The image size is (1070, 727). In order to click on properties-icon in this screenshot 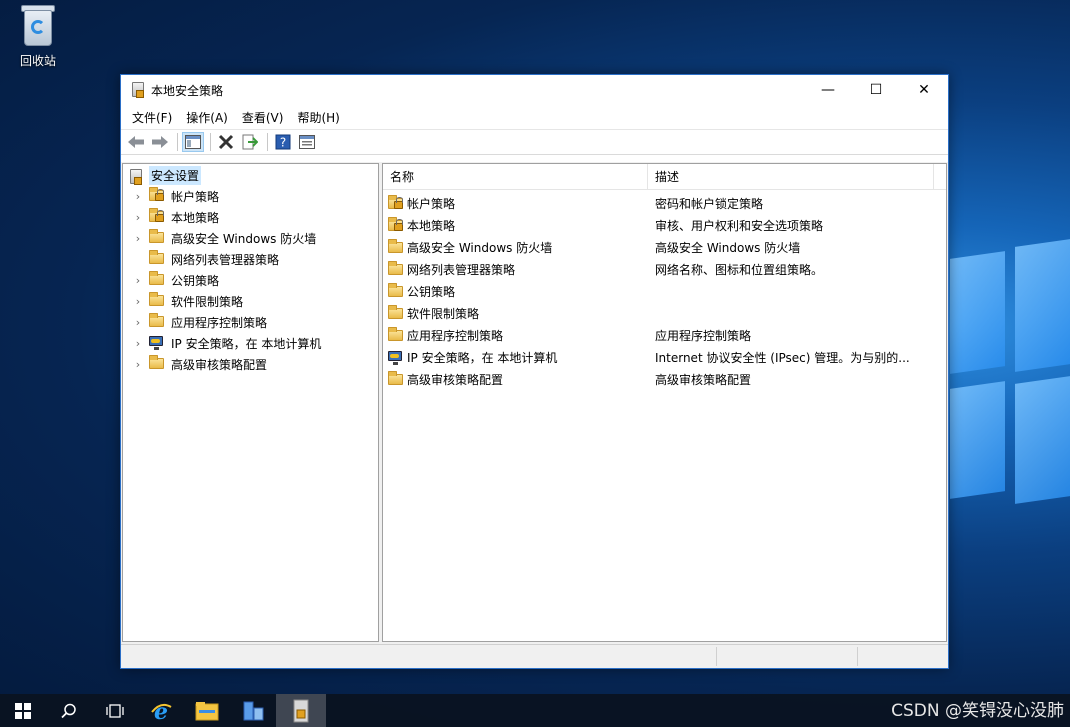, I will do `click(307, 142)`.